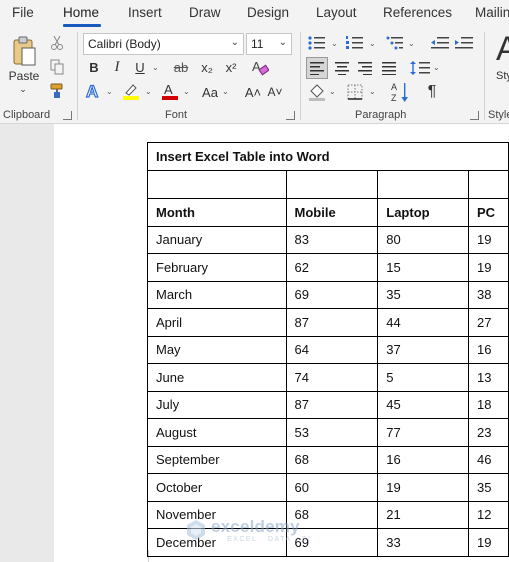 The height and width of the screenshot is (562, 509). What do you see at coordinates (332, 91) in the screenshot?
I see `shading-dropdown-icon: ⌄` at bounding box center [332, 91].